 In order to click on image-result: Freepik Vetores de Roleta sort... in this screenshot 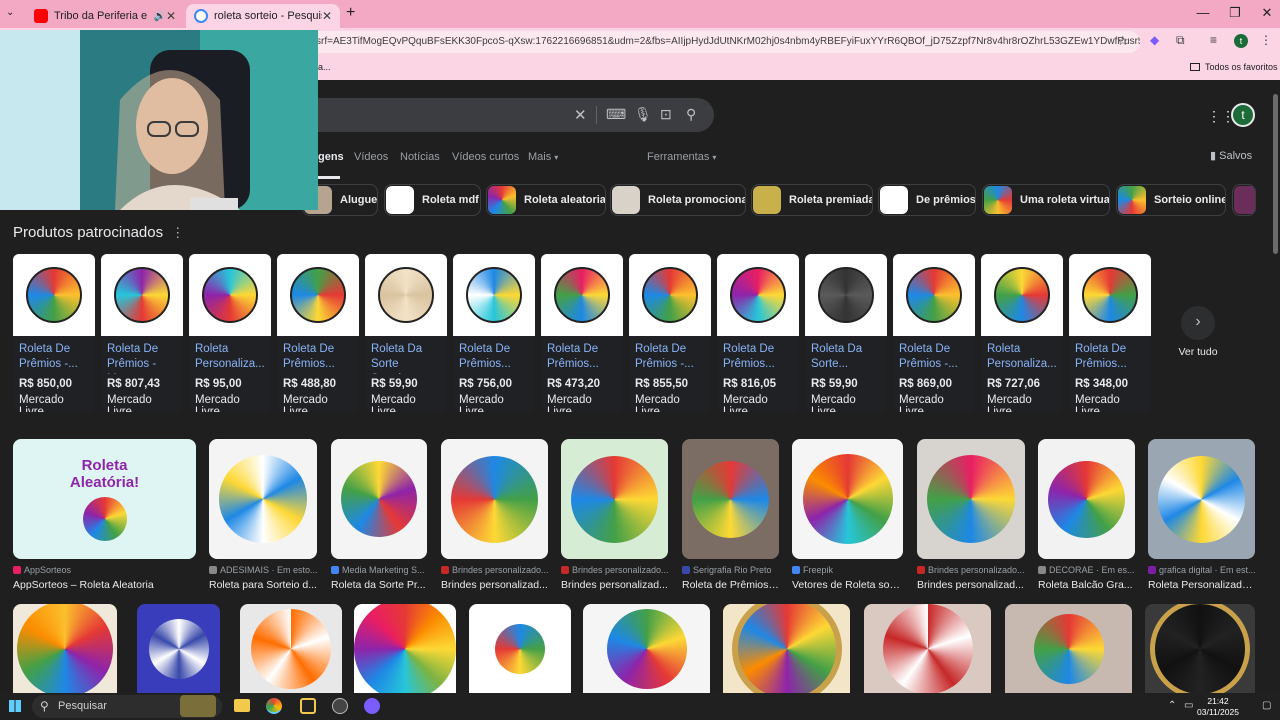, I will do `click(847, 515)`.